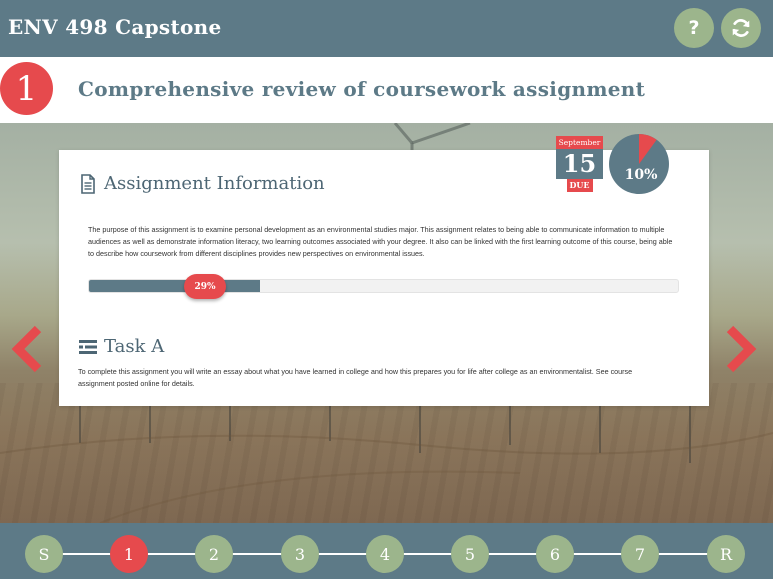  I want to click on nav-step-r: R, so click(726, 554).